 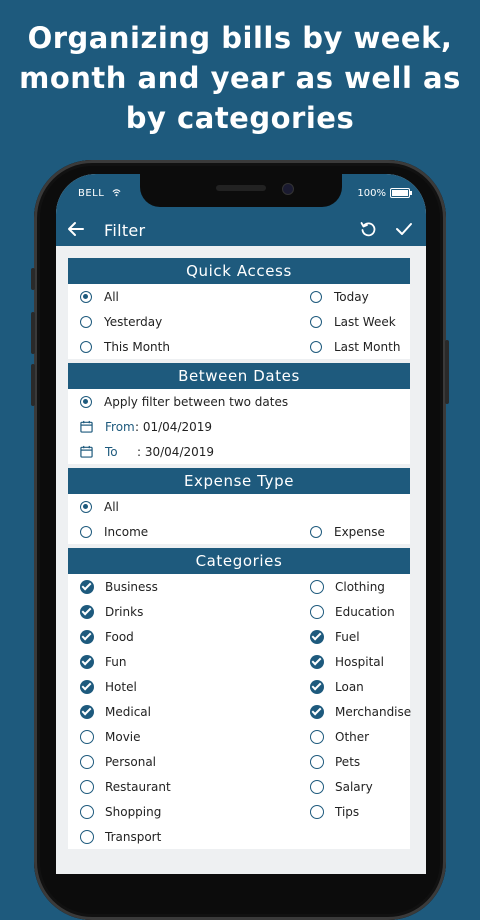 I want to click on category-label: Loan, so click(x=349, y=686).